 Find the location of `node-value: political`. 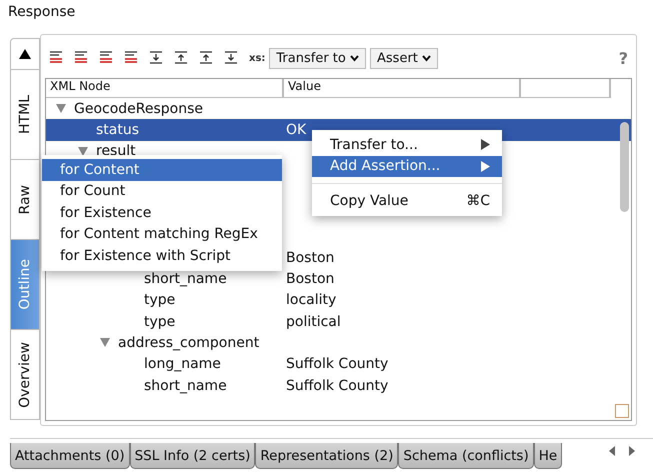

node-value: political is located at coordinates (313, 322).